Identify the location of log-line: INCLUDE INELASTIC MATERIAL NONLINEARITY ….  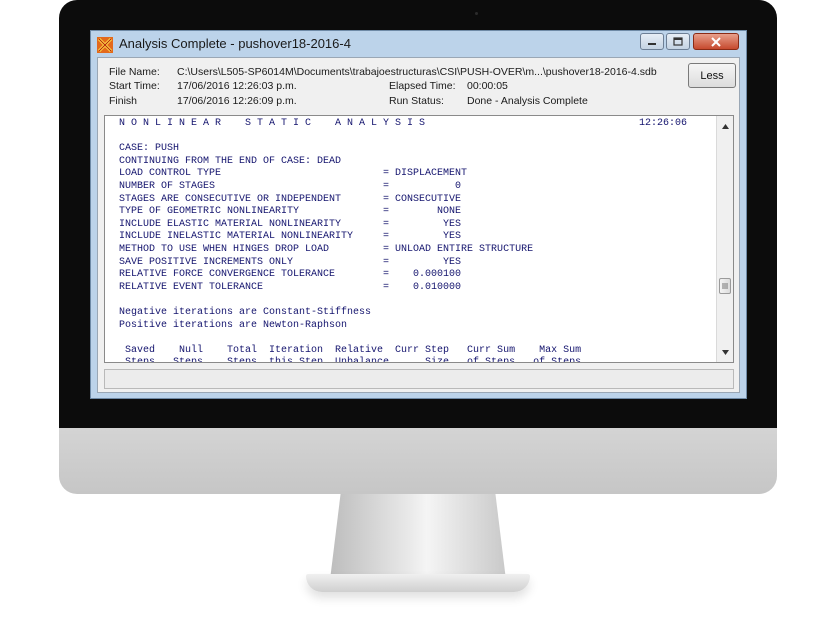
(290, 237).